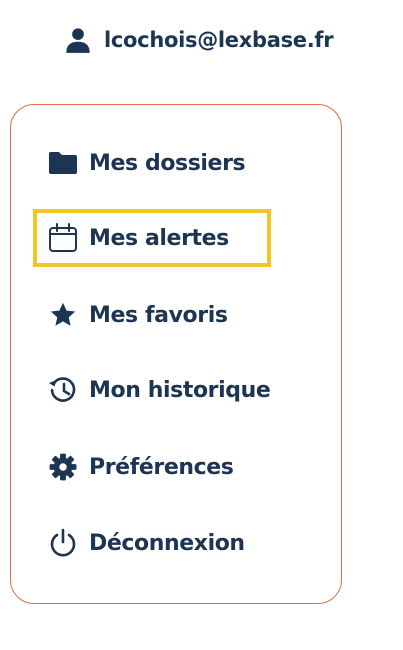 This screenshot has height=650, width=403. Describe the element at coordinates (159, 238) in the screenshot. I see `menu-item-label: Mes alertes` at that location.